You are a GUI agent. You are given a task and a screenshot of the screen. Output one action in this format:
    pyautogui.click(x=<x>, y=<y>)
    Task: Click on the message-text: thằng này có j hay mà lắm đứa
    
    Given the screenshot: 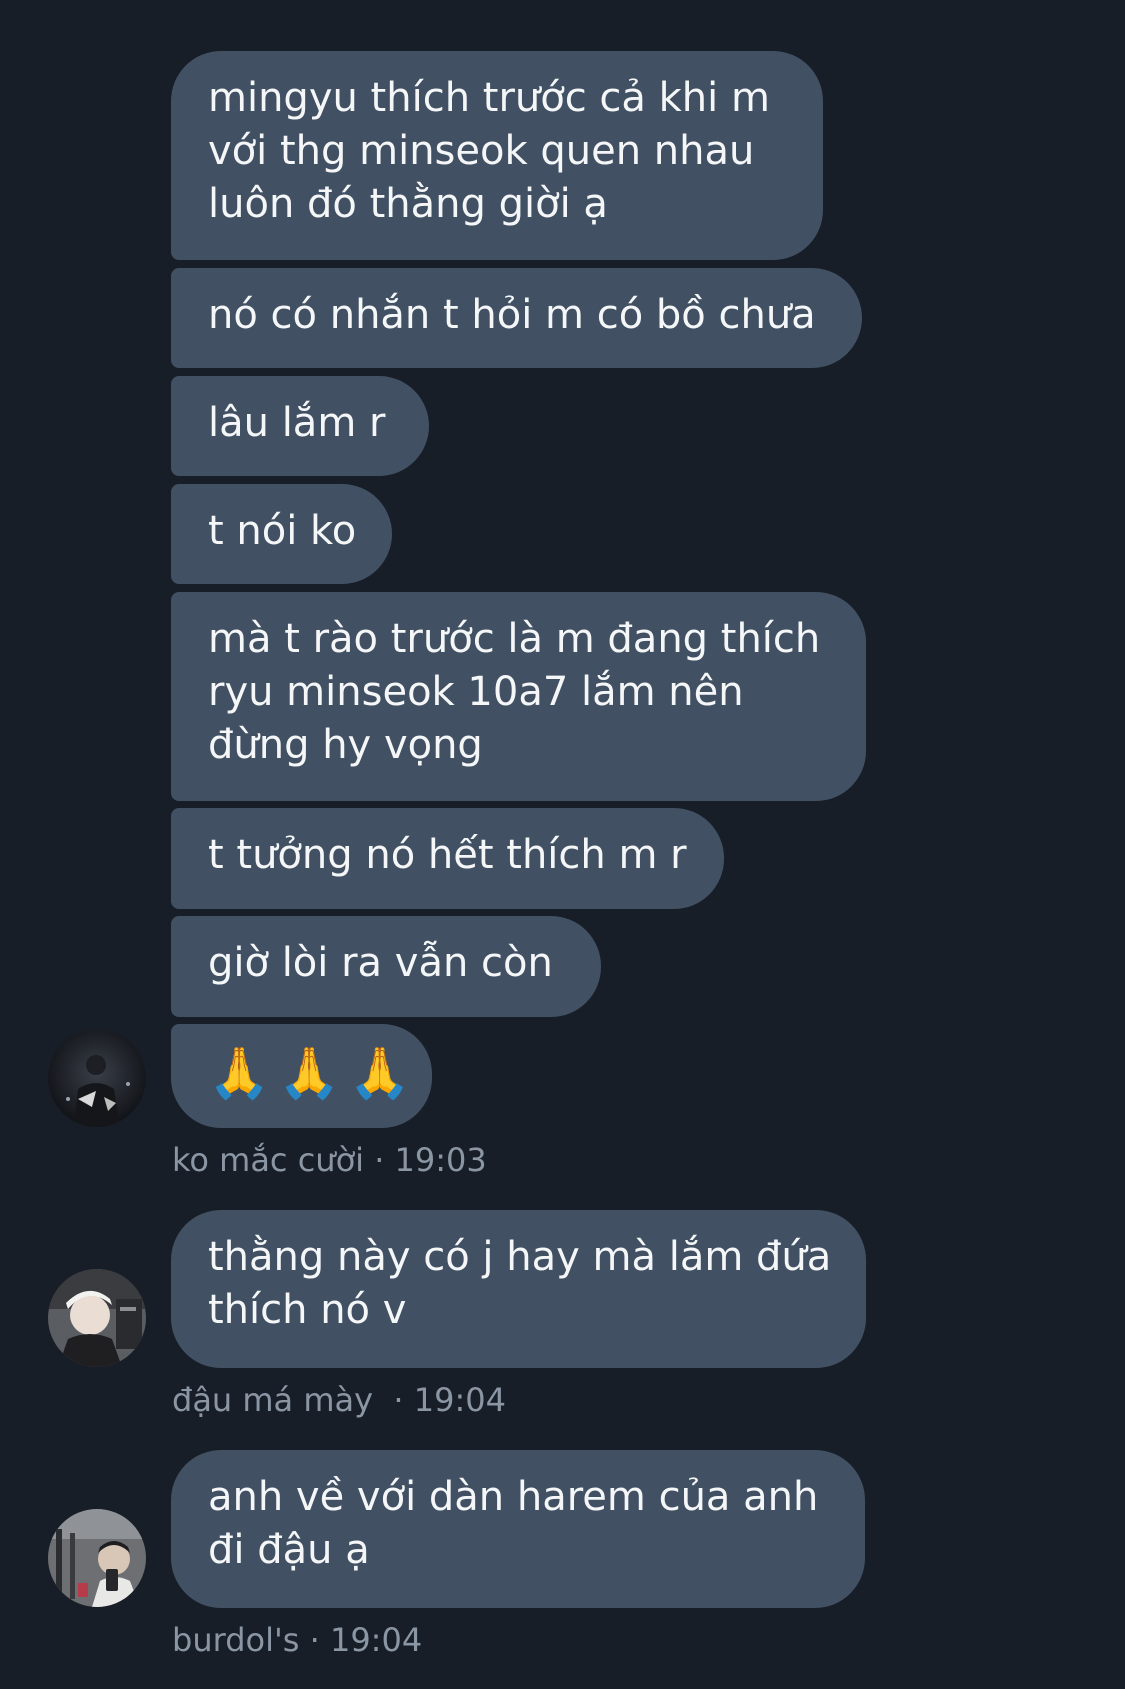 What is the action you would take?
    pyautogui.click(x=520, y=1257)
    